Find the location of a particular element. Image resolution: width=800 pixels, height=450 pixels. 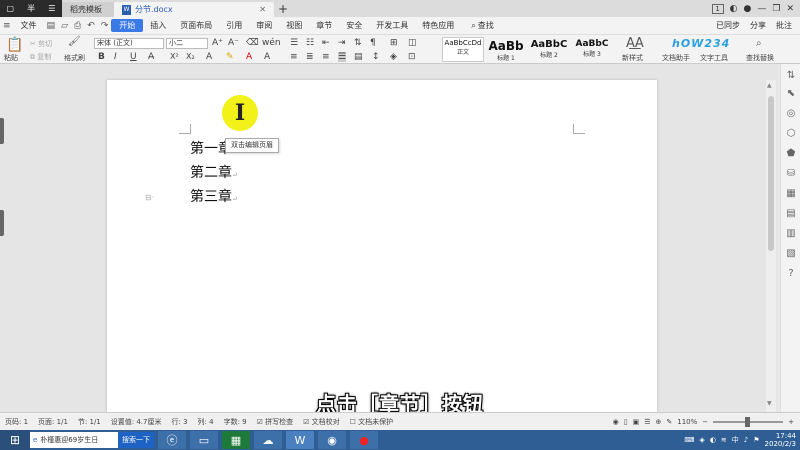

zoom-in-icon: + is located at coordinates (791, 422).